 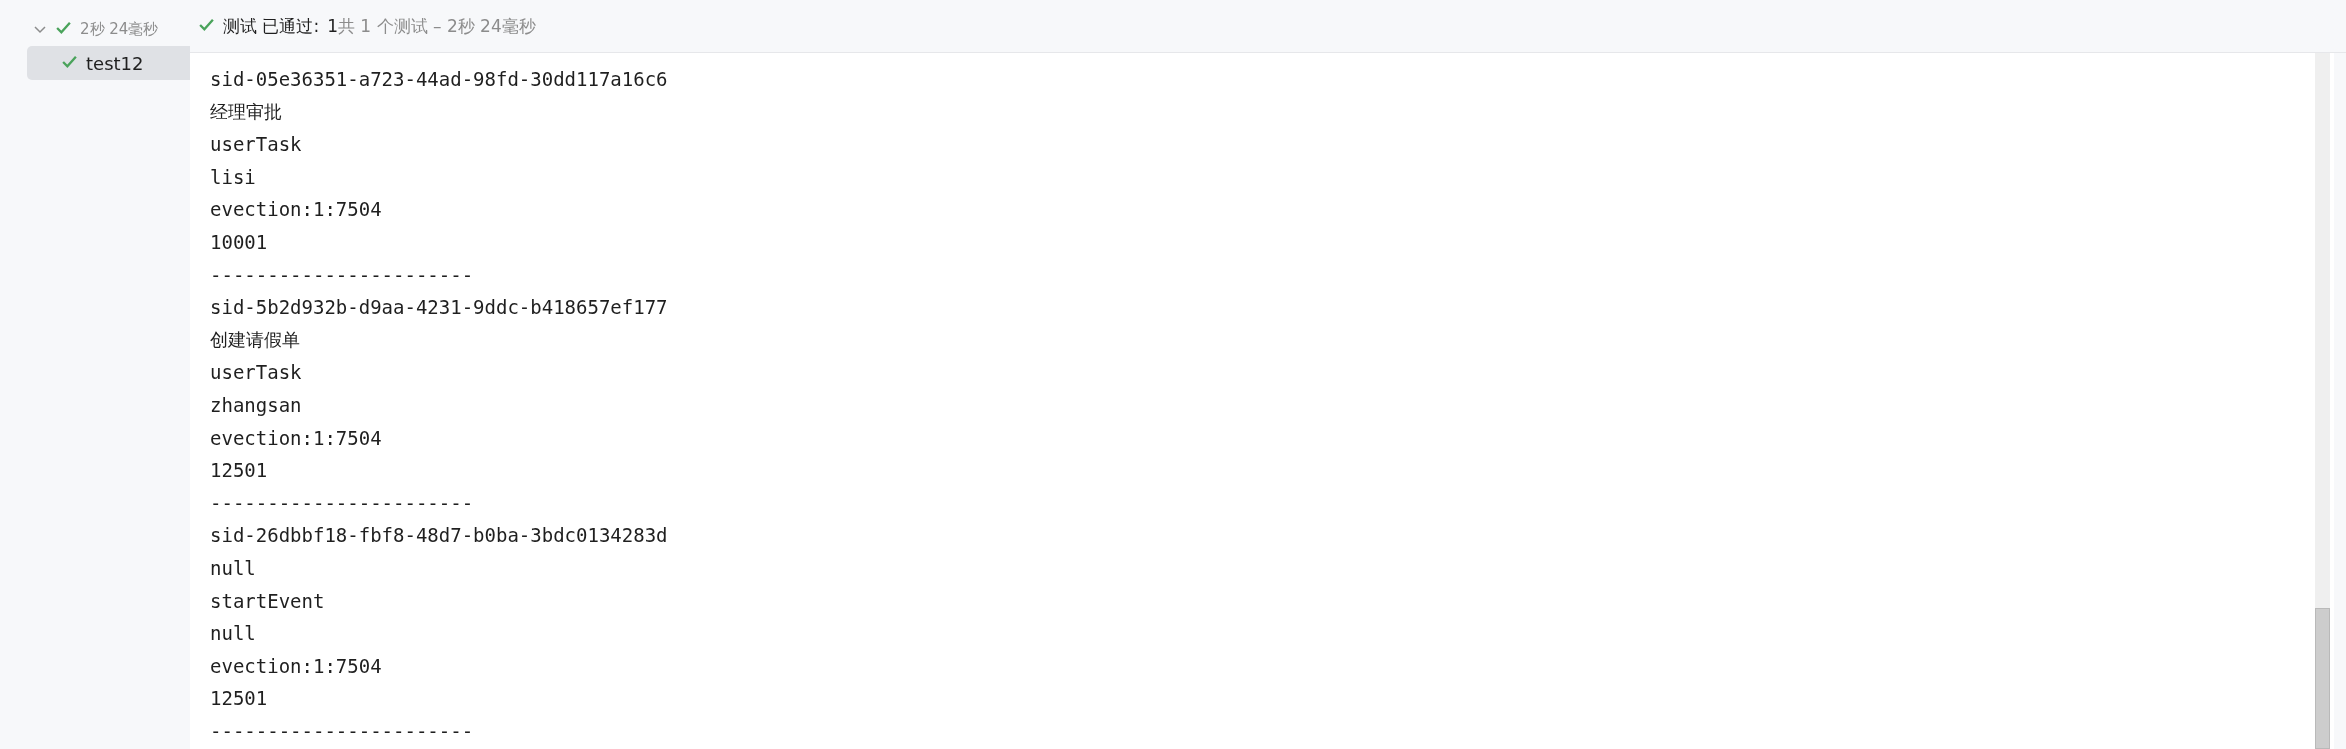 I want to click on console-line: 创建请假单, so click(x=255, y=339).